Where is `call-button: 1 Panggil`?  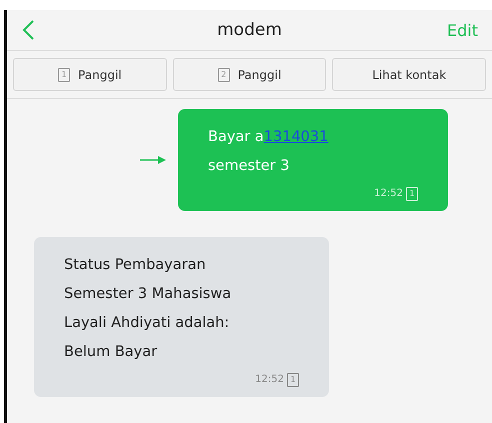
call-button: 1 Panggil is located at coordinates (90, 74).